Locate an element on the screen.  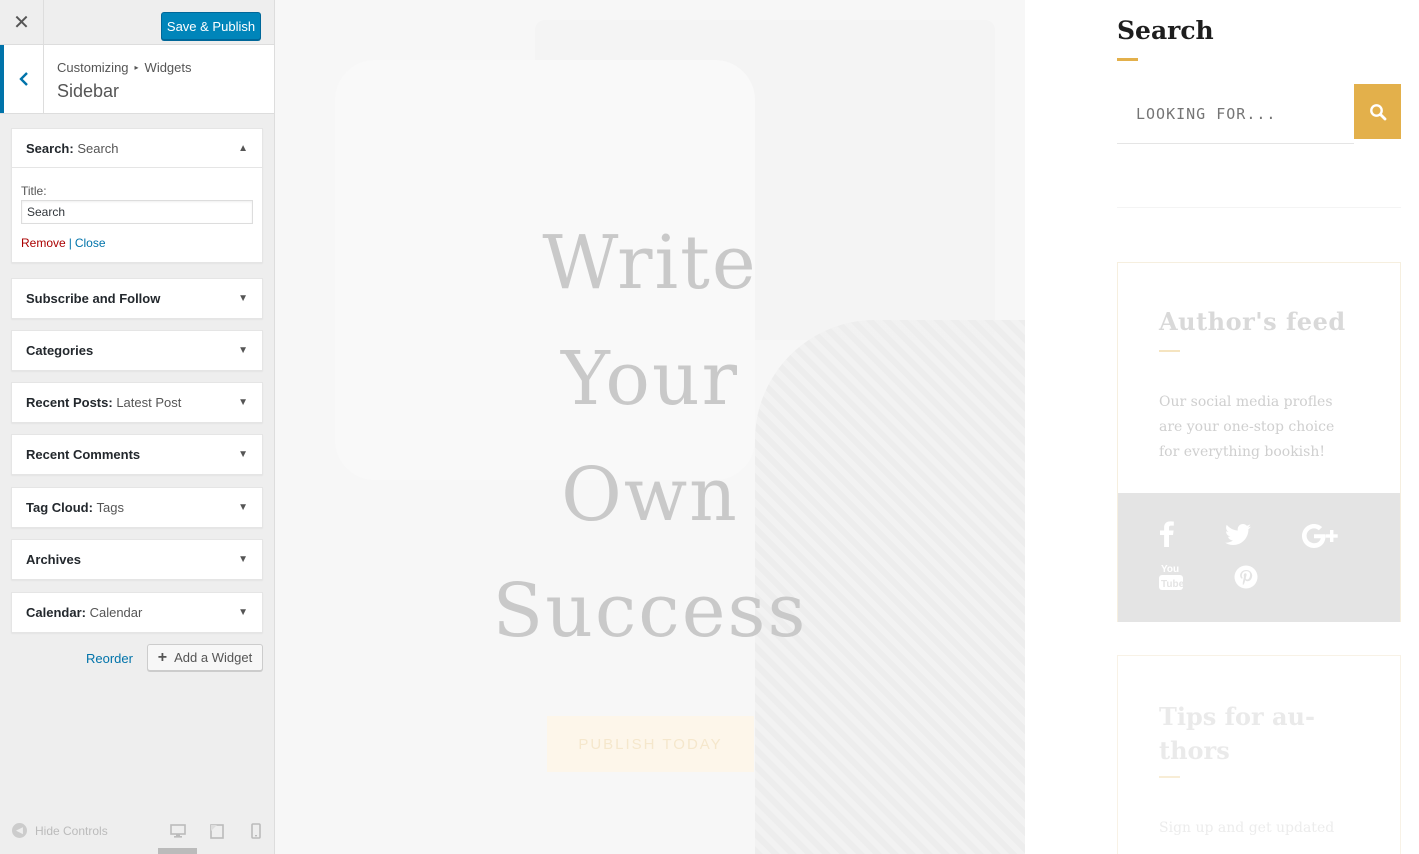
widget-title: Calendar is located at coordinates (84, 612).